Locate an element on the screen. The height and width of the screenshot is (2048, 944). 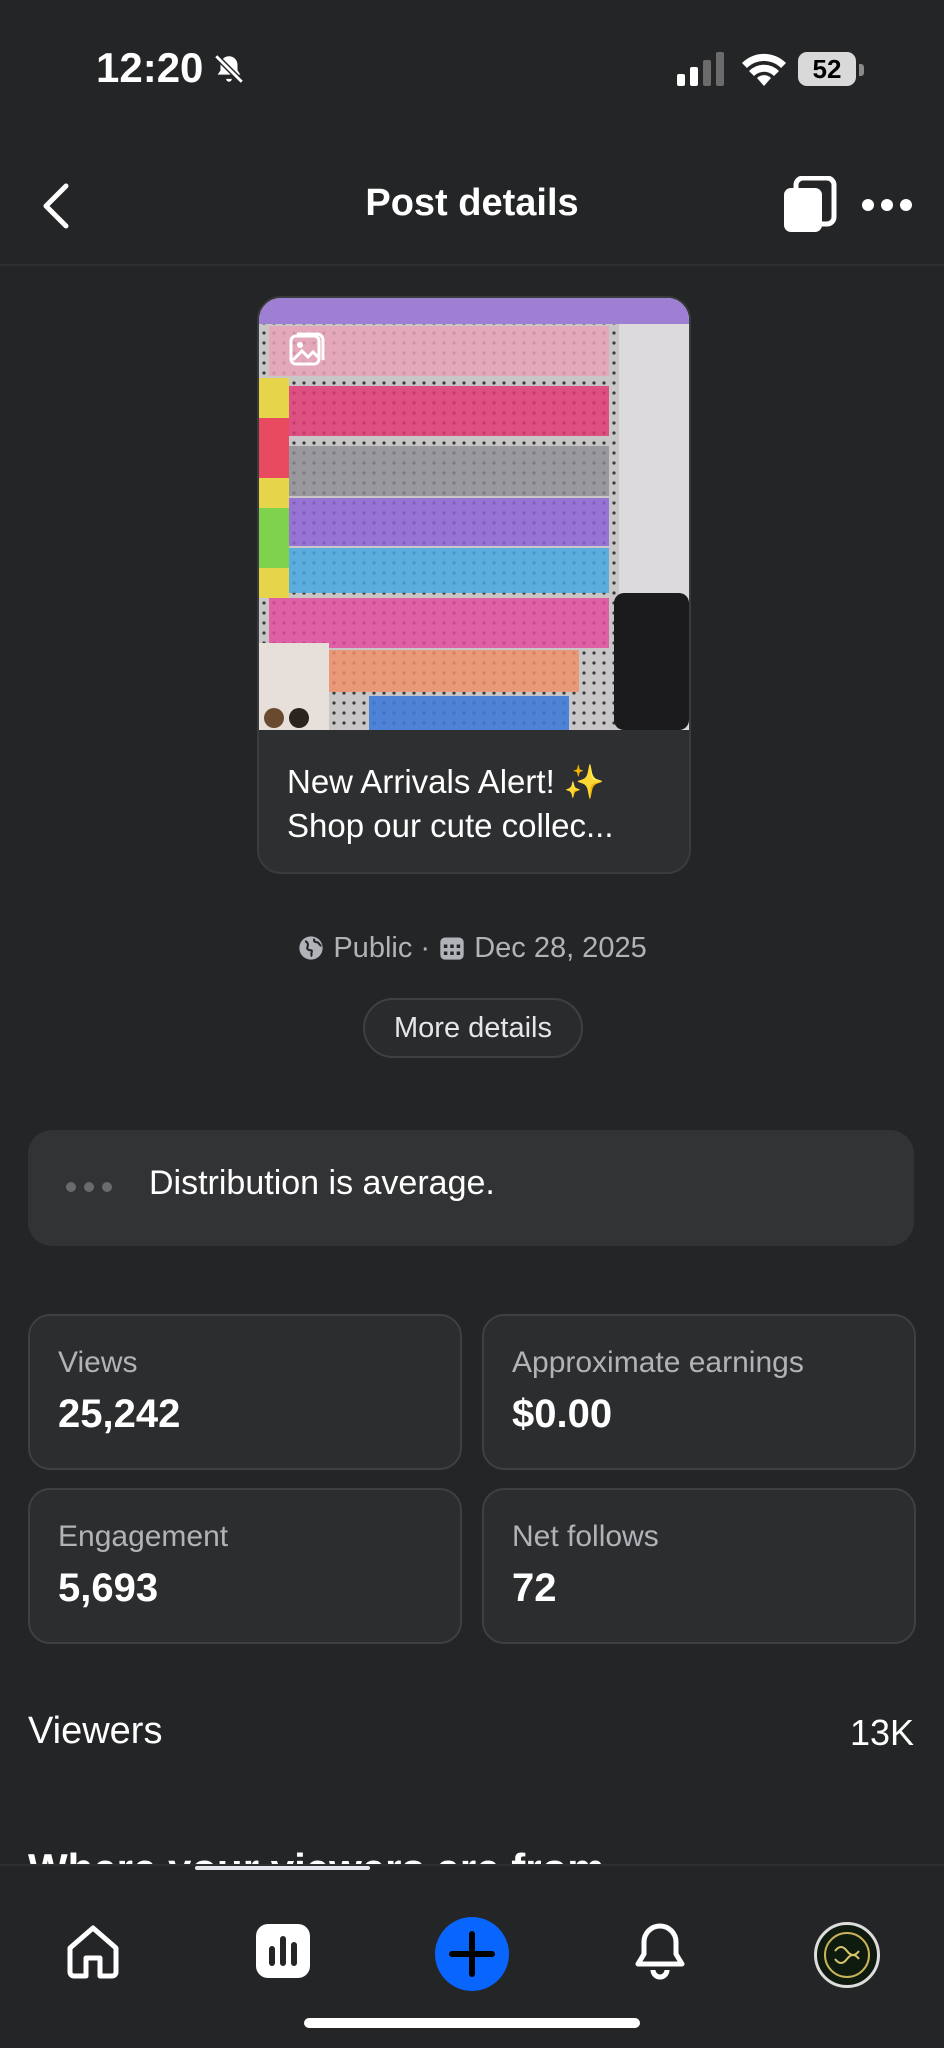
bell-off-icon is located at coordinates (229, 69).